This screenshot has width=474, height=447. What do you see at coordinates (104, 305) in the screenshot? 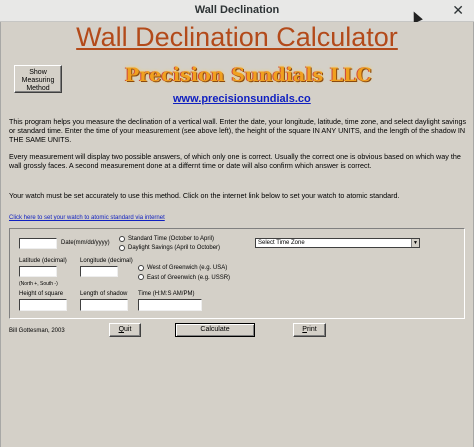
I see `shadow-length-input` at bounding box center [104, 305].